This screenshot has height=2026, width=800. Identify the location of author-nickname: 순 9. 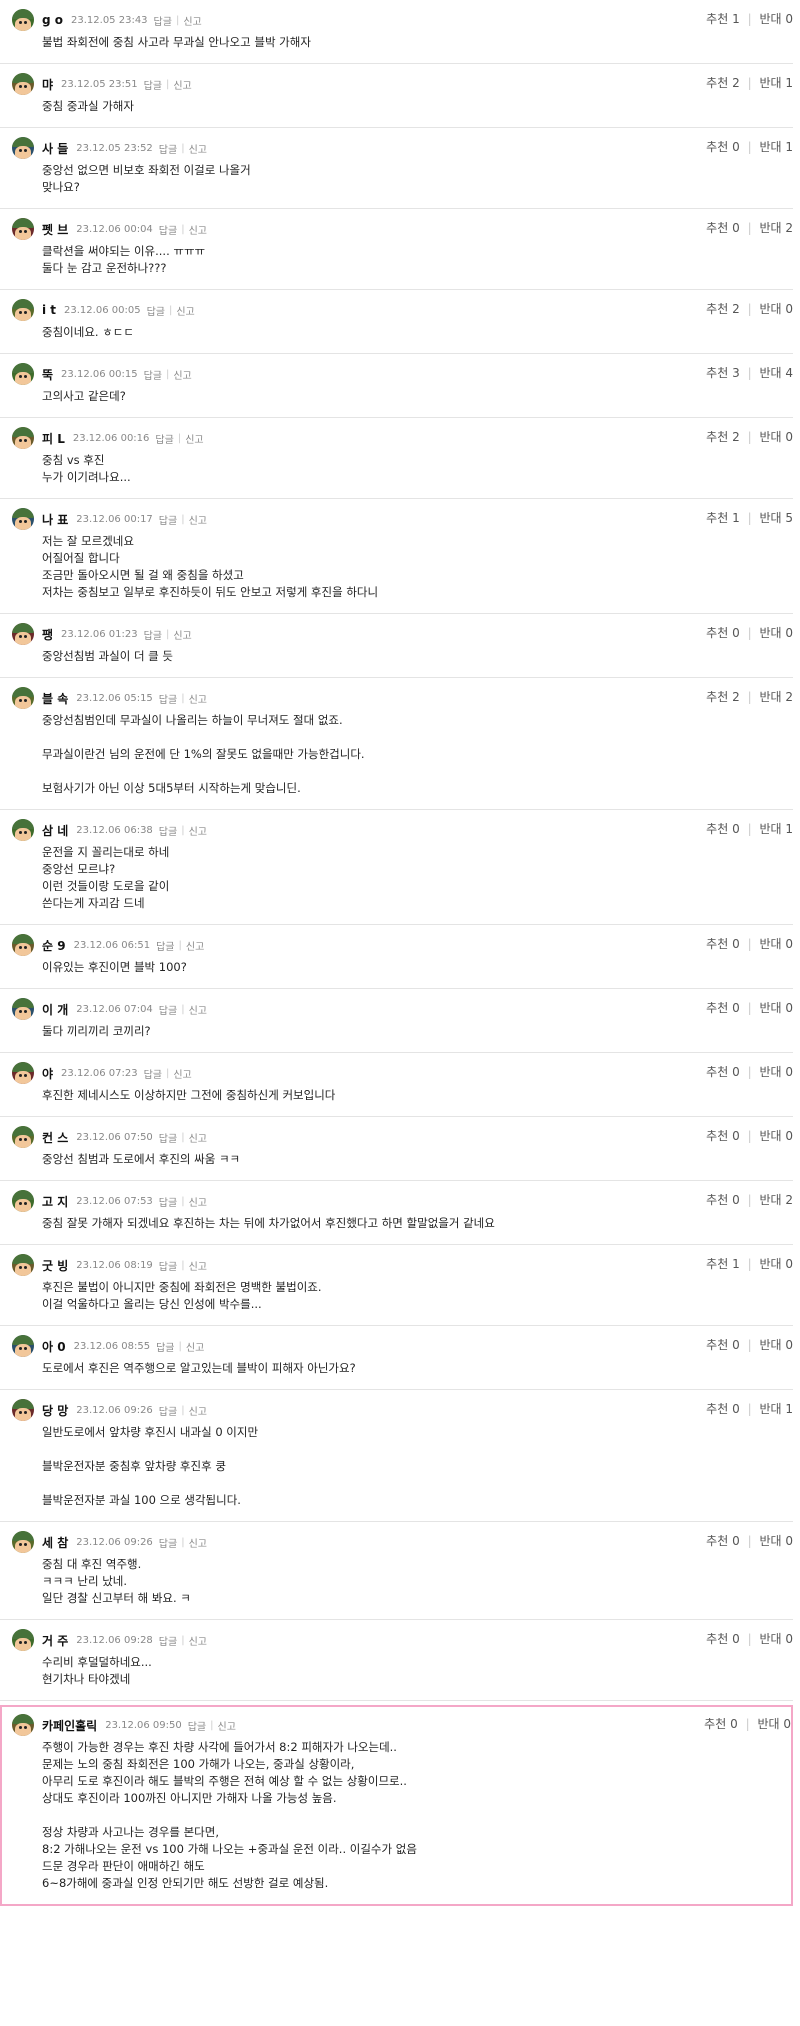
(54, 945).